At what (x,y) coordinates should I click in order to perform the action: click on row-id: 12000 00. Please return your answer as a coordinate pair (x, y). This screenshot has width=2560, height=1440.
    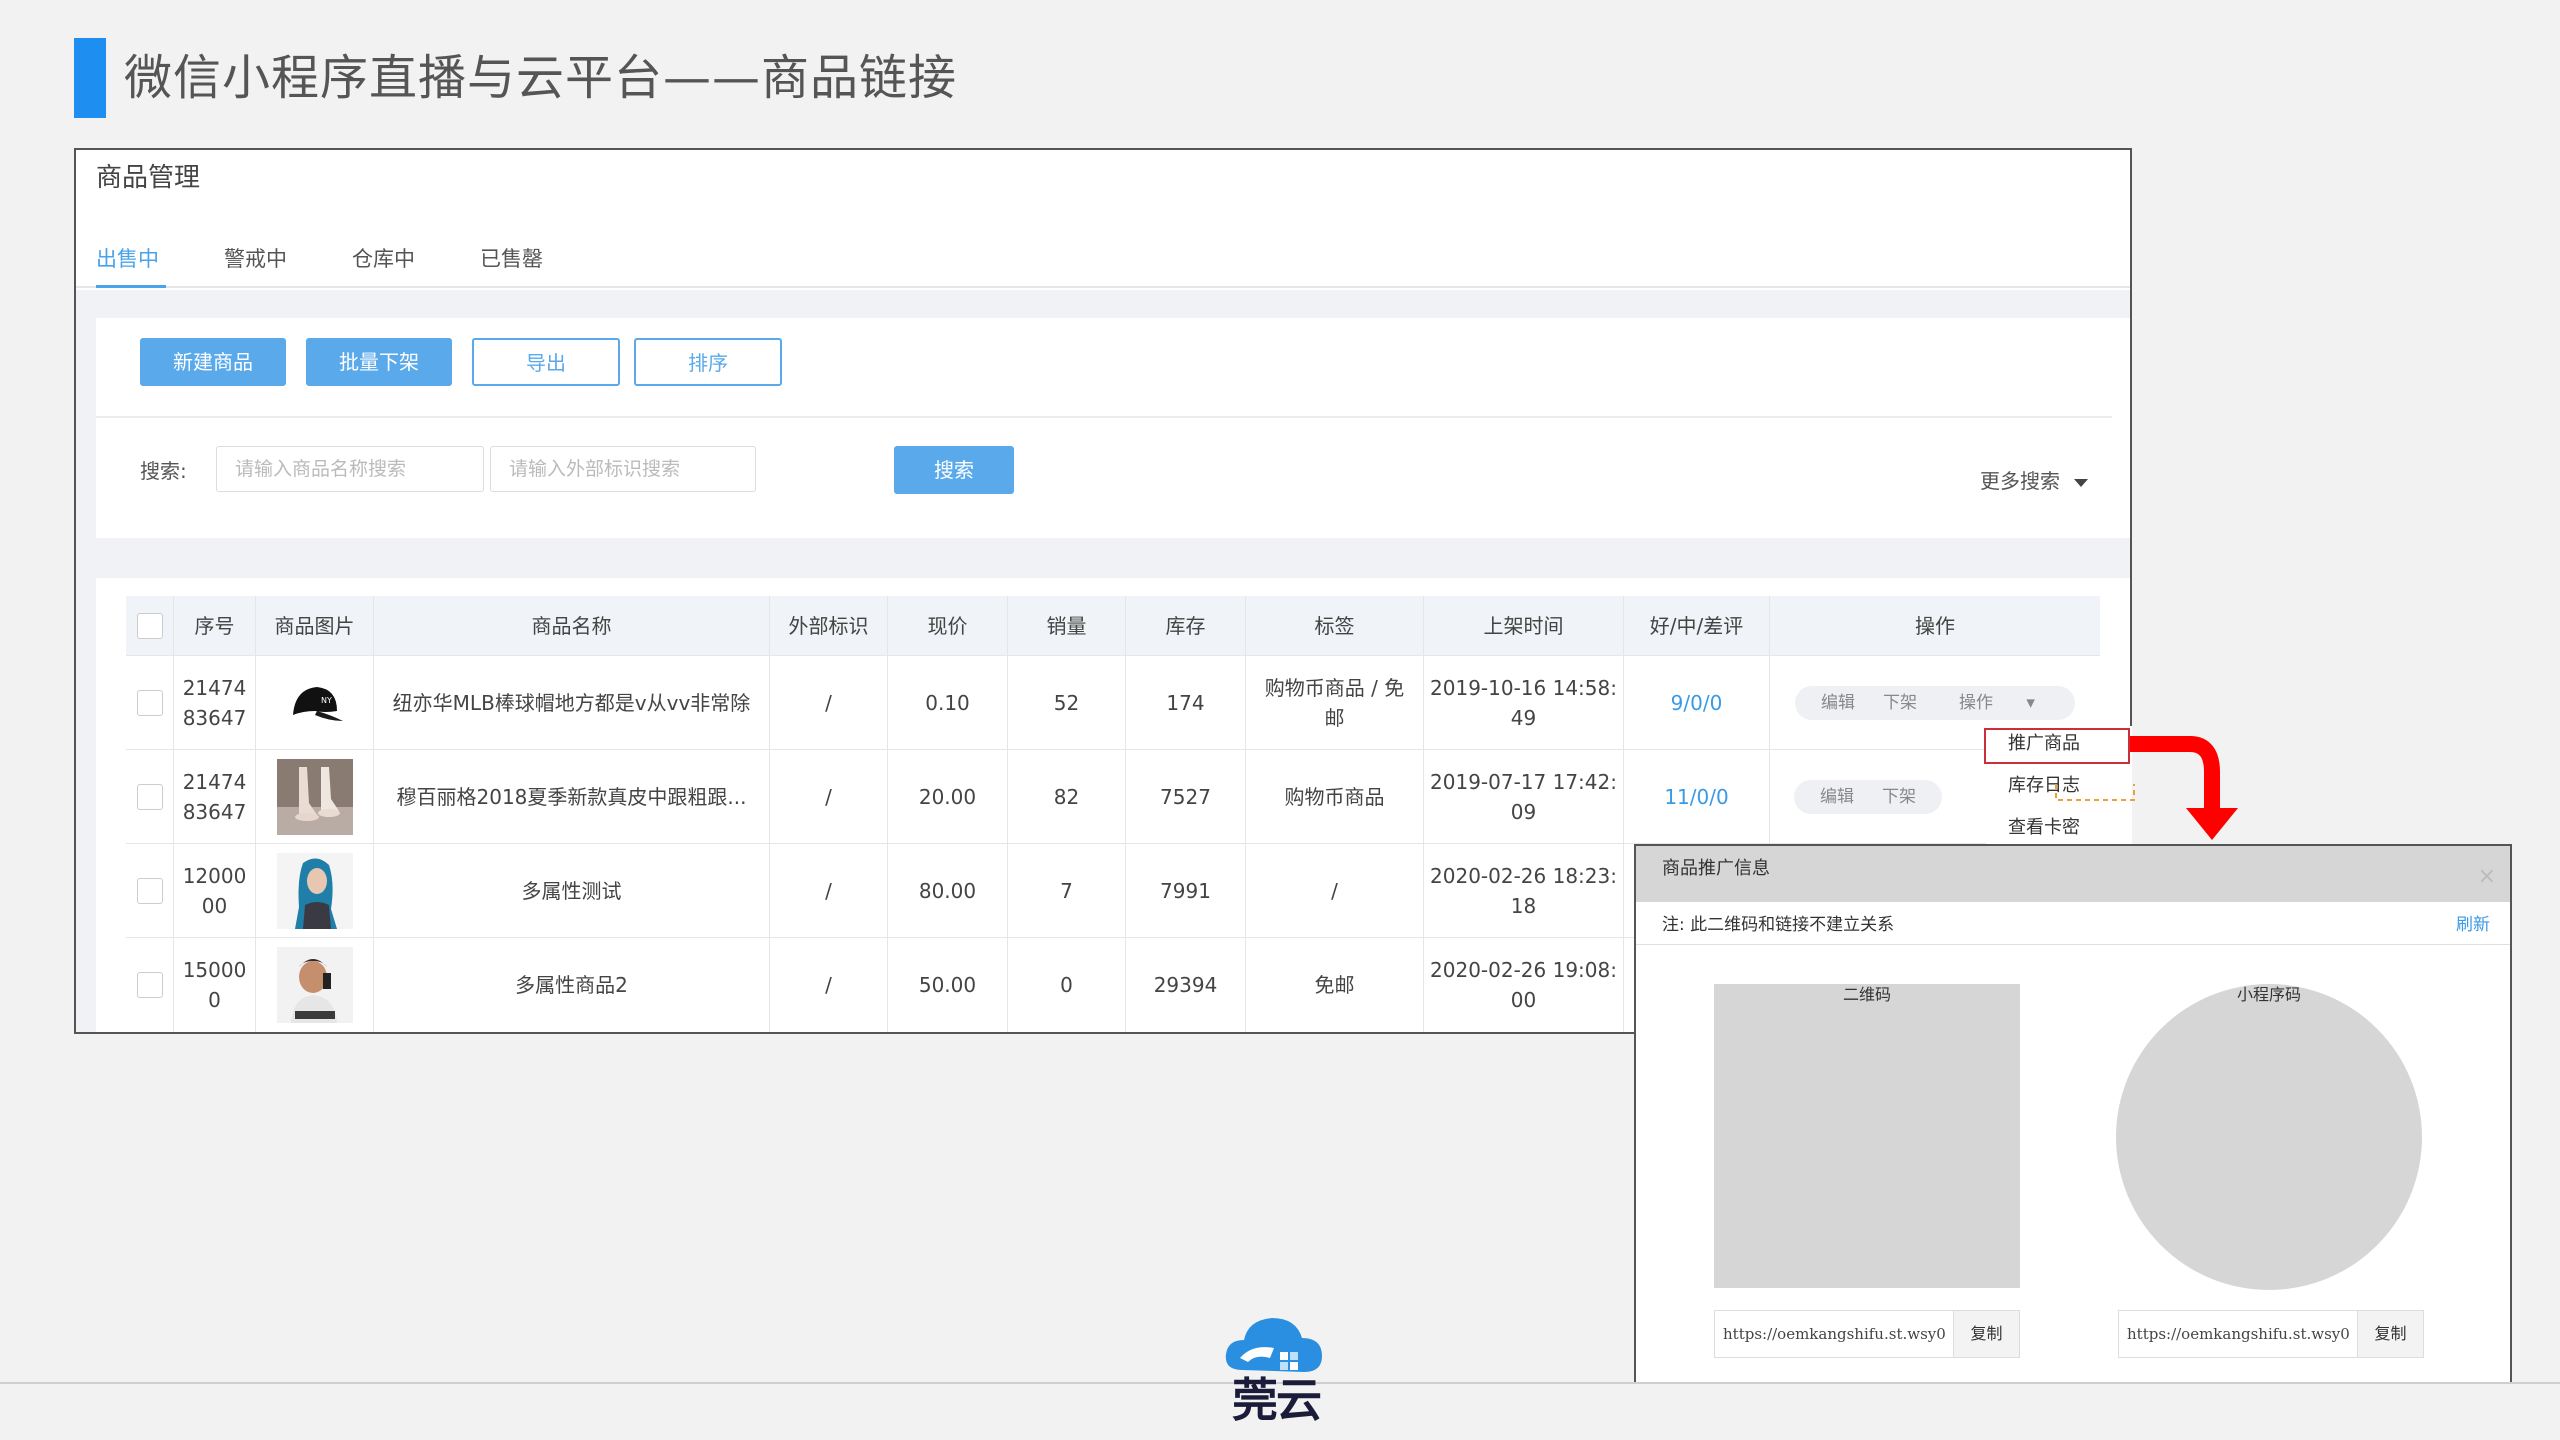
    Looking at the image, I should click on (215, 890).